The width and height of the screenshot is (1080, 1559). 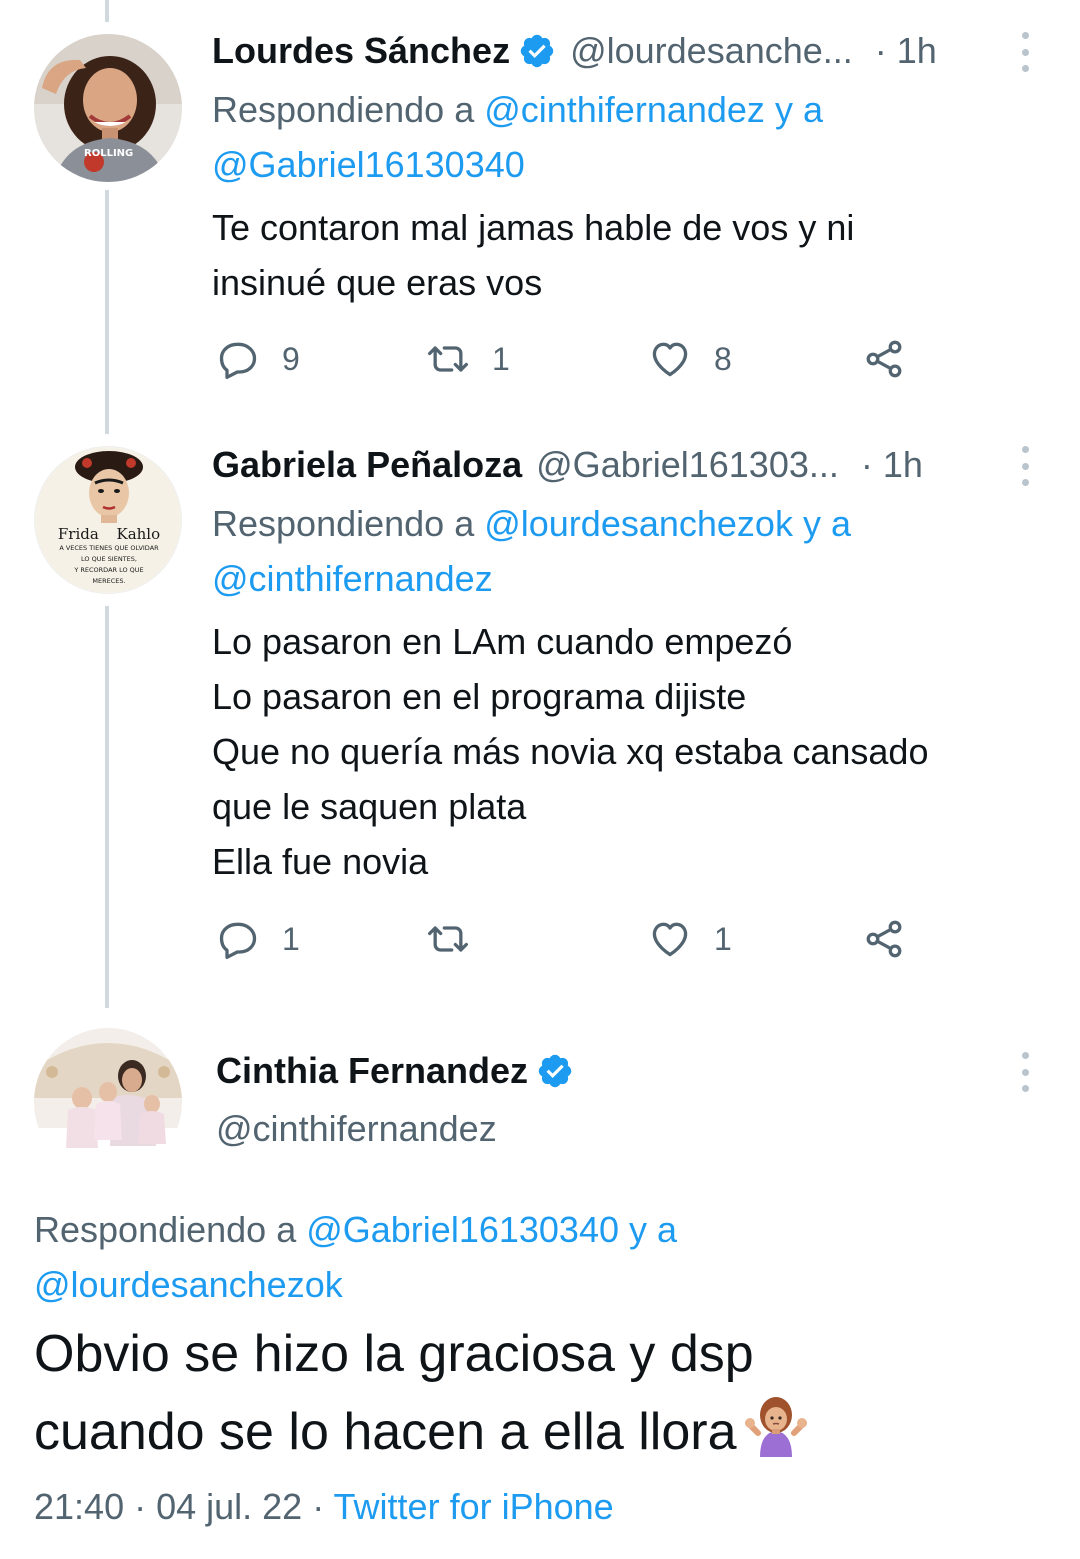 What do you see at coordinates (690, 939) in the screenshot?
I see `like-button: 1` at bounding box center [690, 939].